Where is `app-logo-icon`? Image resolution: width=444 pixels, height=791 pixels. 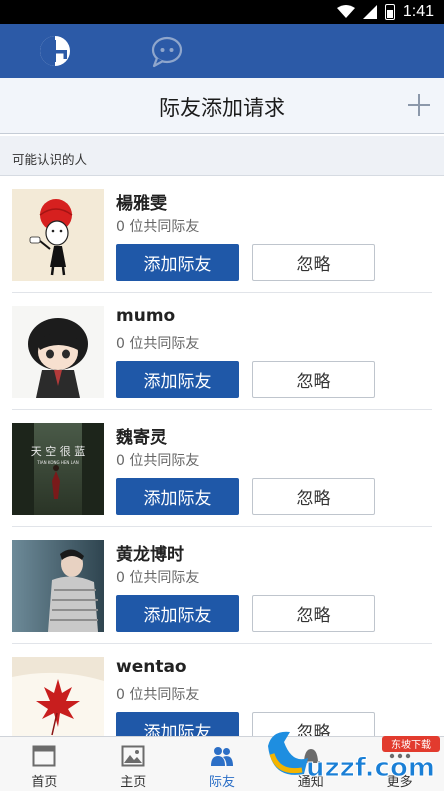 app-logo-icon is located at coordinates (55, 51).